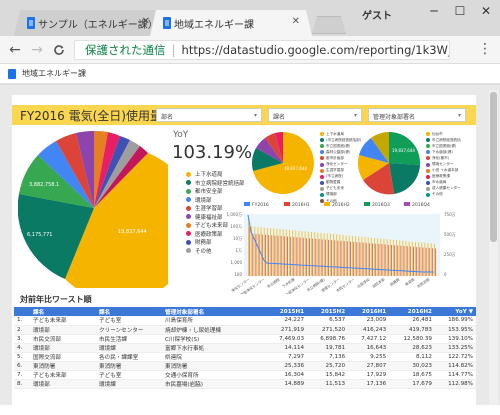 The height and width of the screenshot is (415, 500). Describe the element at coordinates (37, 50) in the screenshot. I see `forward-button: →` at that location.